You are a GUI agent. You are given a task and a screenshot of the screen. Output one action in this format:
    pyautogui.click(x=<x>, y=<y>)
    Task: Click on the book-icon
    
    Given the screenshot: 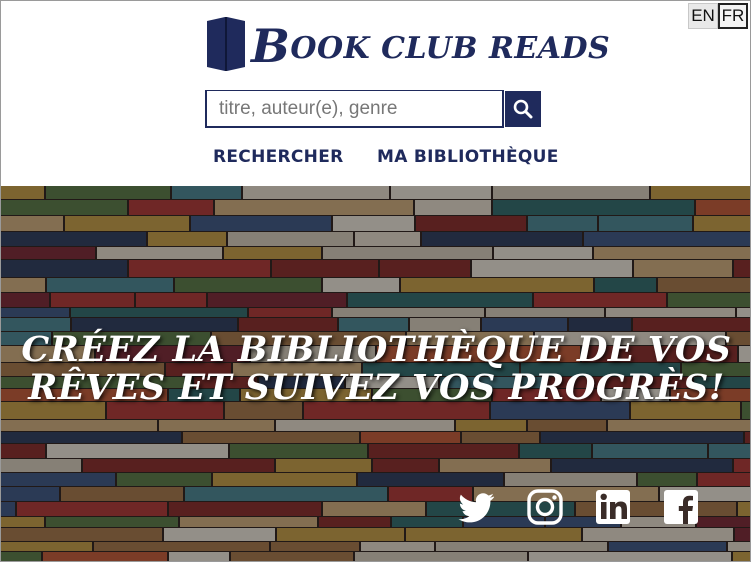 What is the action you would take?
    pyautogui.click(x=226, y=44)
    